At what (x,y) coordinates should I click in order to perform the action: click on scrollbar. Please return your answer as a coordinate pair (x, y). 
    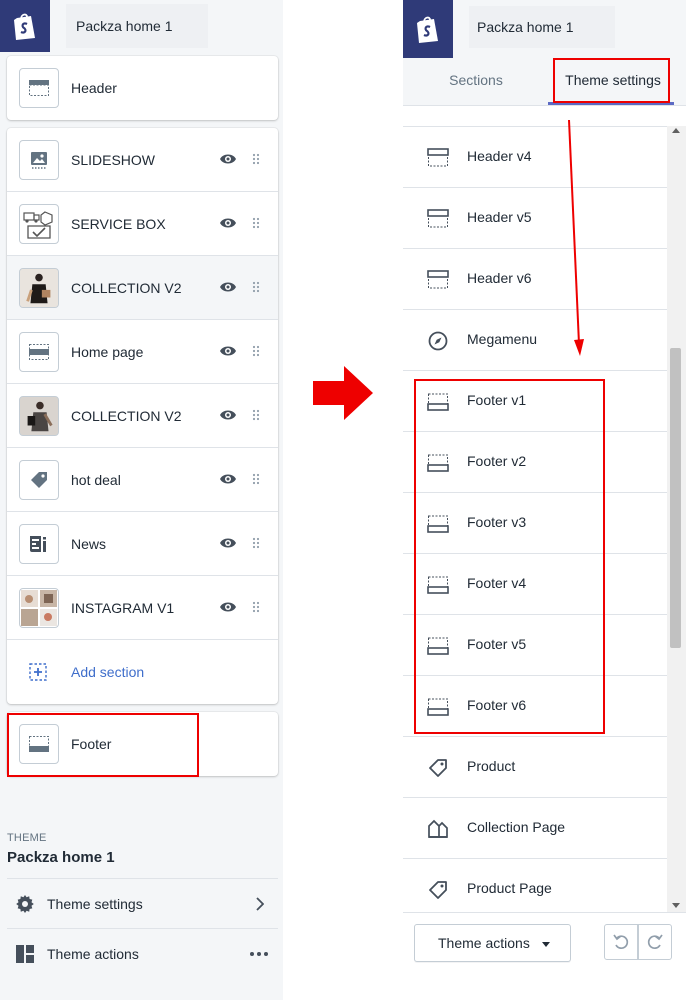
    Looking at the image, I should click on (676, 519).